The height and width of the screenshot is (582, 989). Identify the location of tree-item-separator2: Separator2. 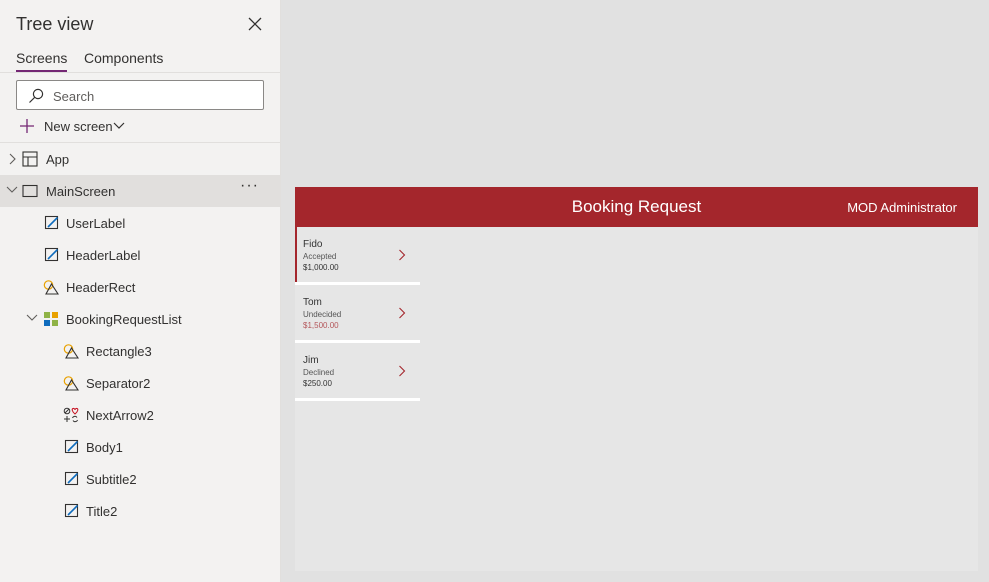
(140, 383).